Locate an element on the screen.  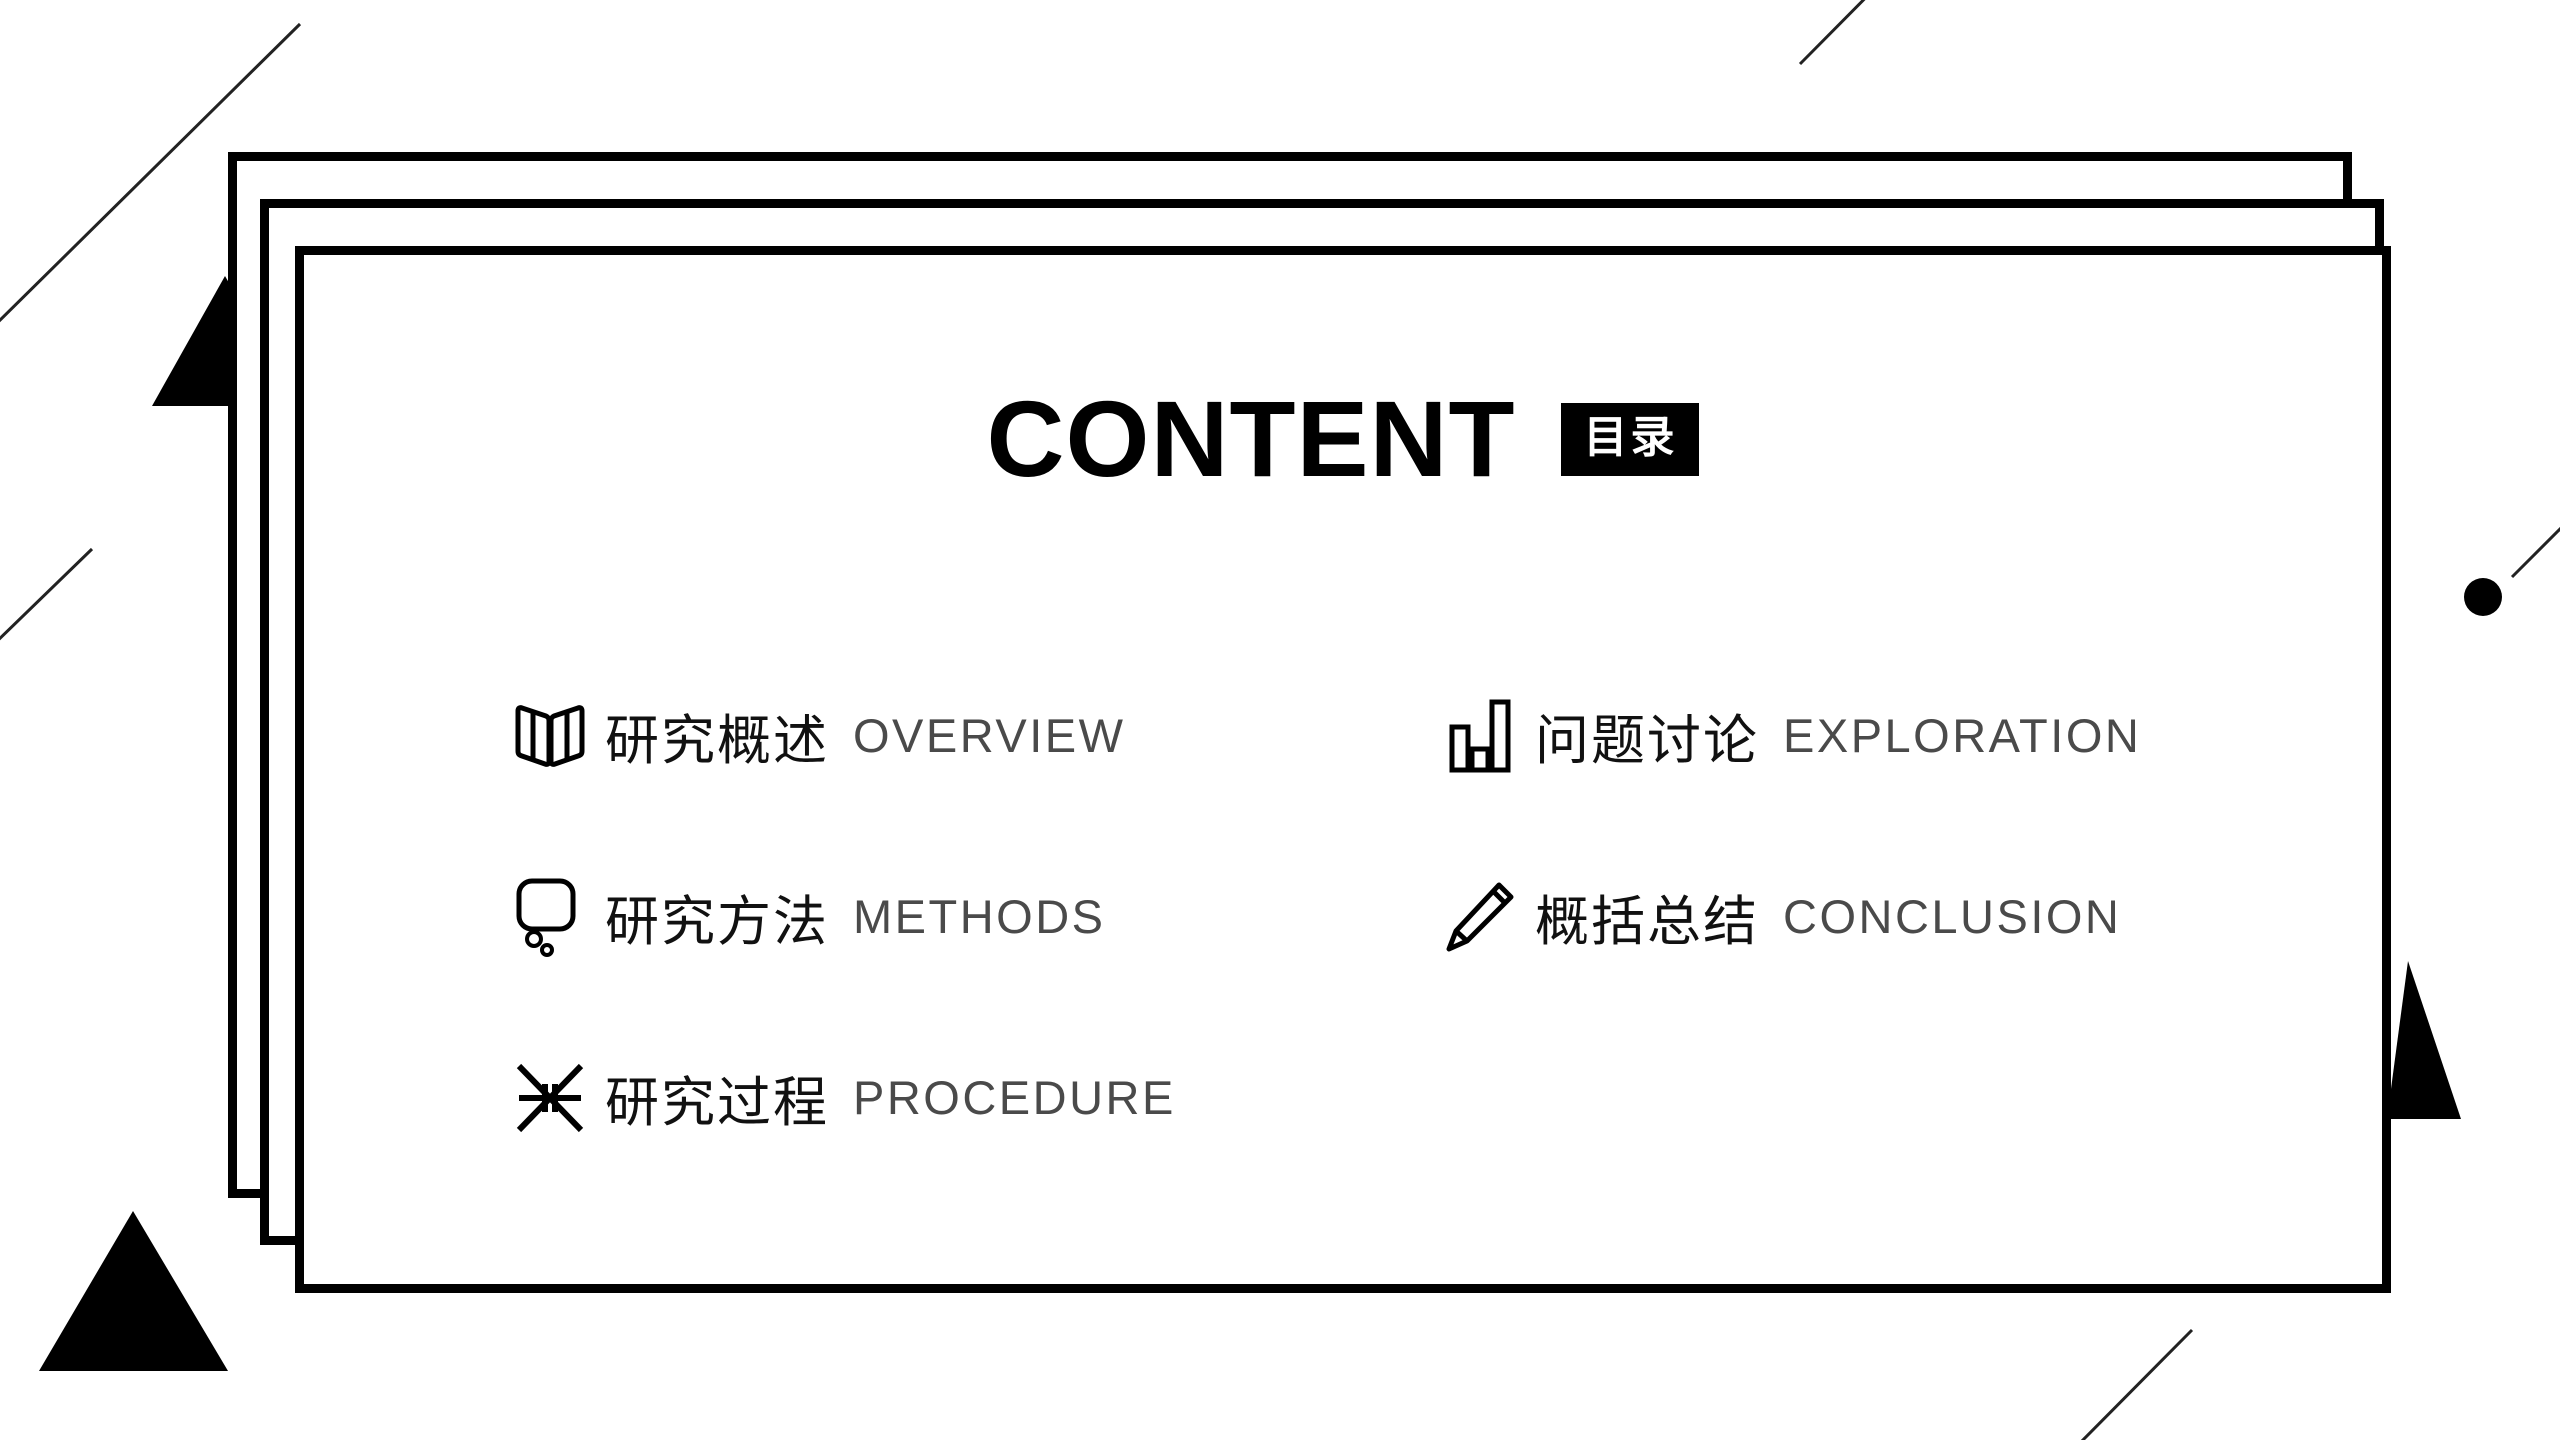
toc-item-overview: 研究概述 OVERVIEW is located at coordinates (939, 735).